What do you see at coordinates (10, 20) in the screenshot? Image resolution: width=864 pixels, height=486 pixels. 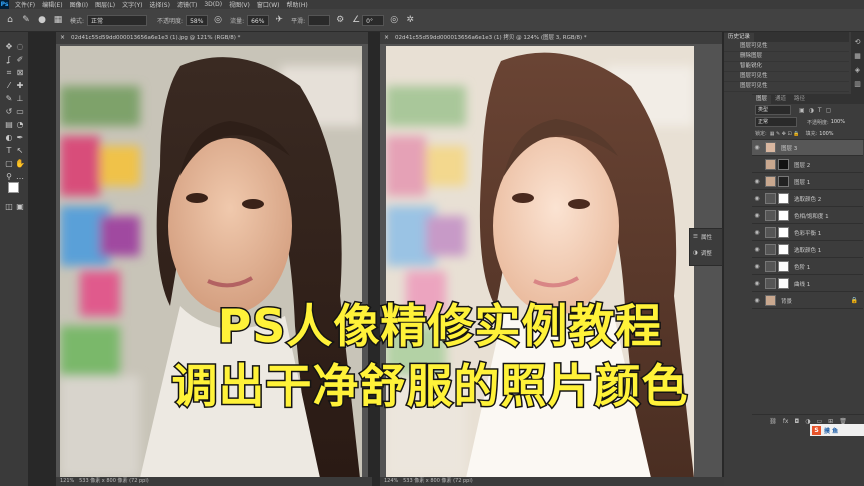 I see `home-icon: ⌂` at bounding box center [10, 20].